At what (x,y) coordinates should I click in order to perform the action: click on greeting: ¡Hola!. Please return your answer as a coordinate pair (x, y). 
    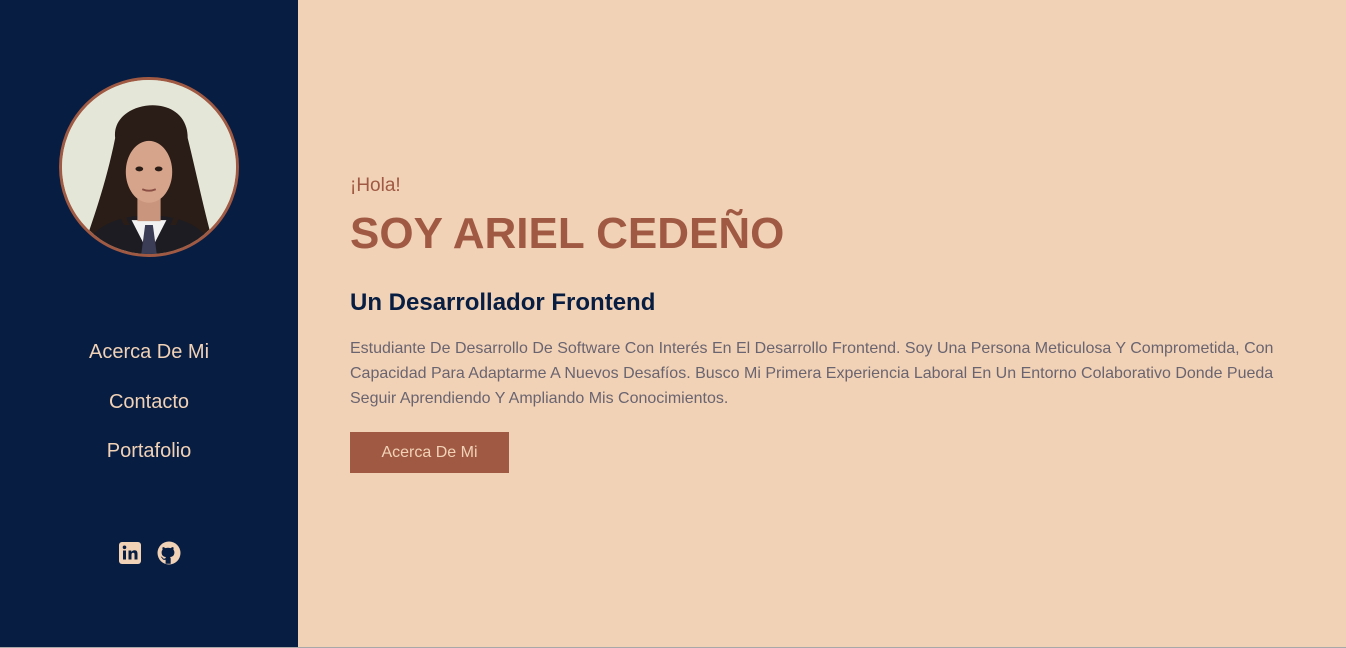
    Looking at the image, I should click on (375, 185).